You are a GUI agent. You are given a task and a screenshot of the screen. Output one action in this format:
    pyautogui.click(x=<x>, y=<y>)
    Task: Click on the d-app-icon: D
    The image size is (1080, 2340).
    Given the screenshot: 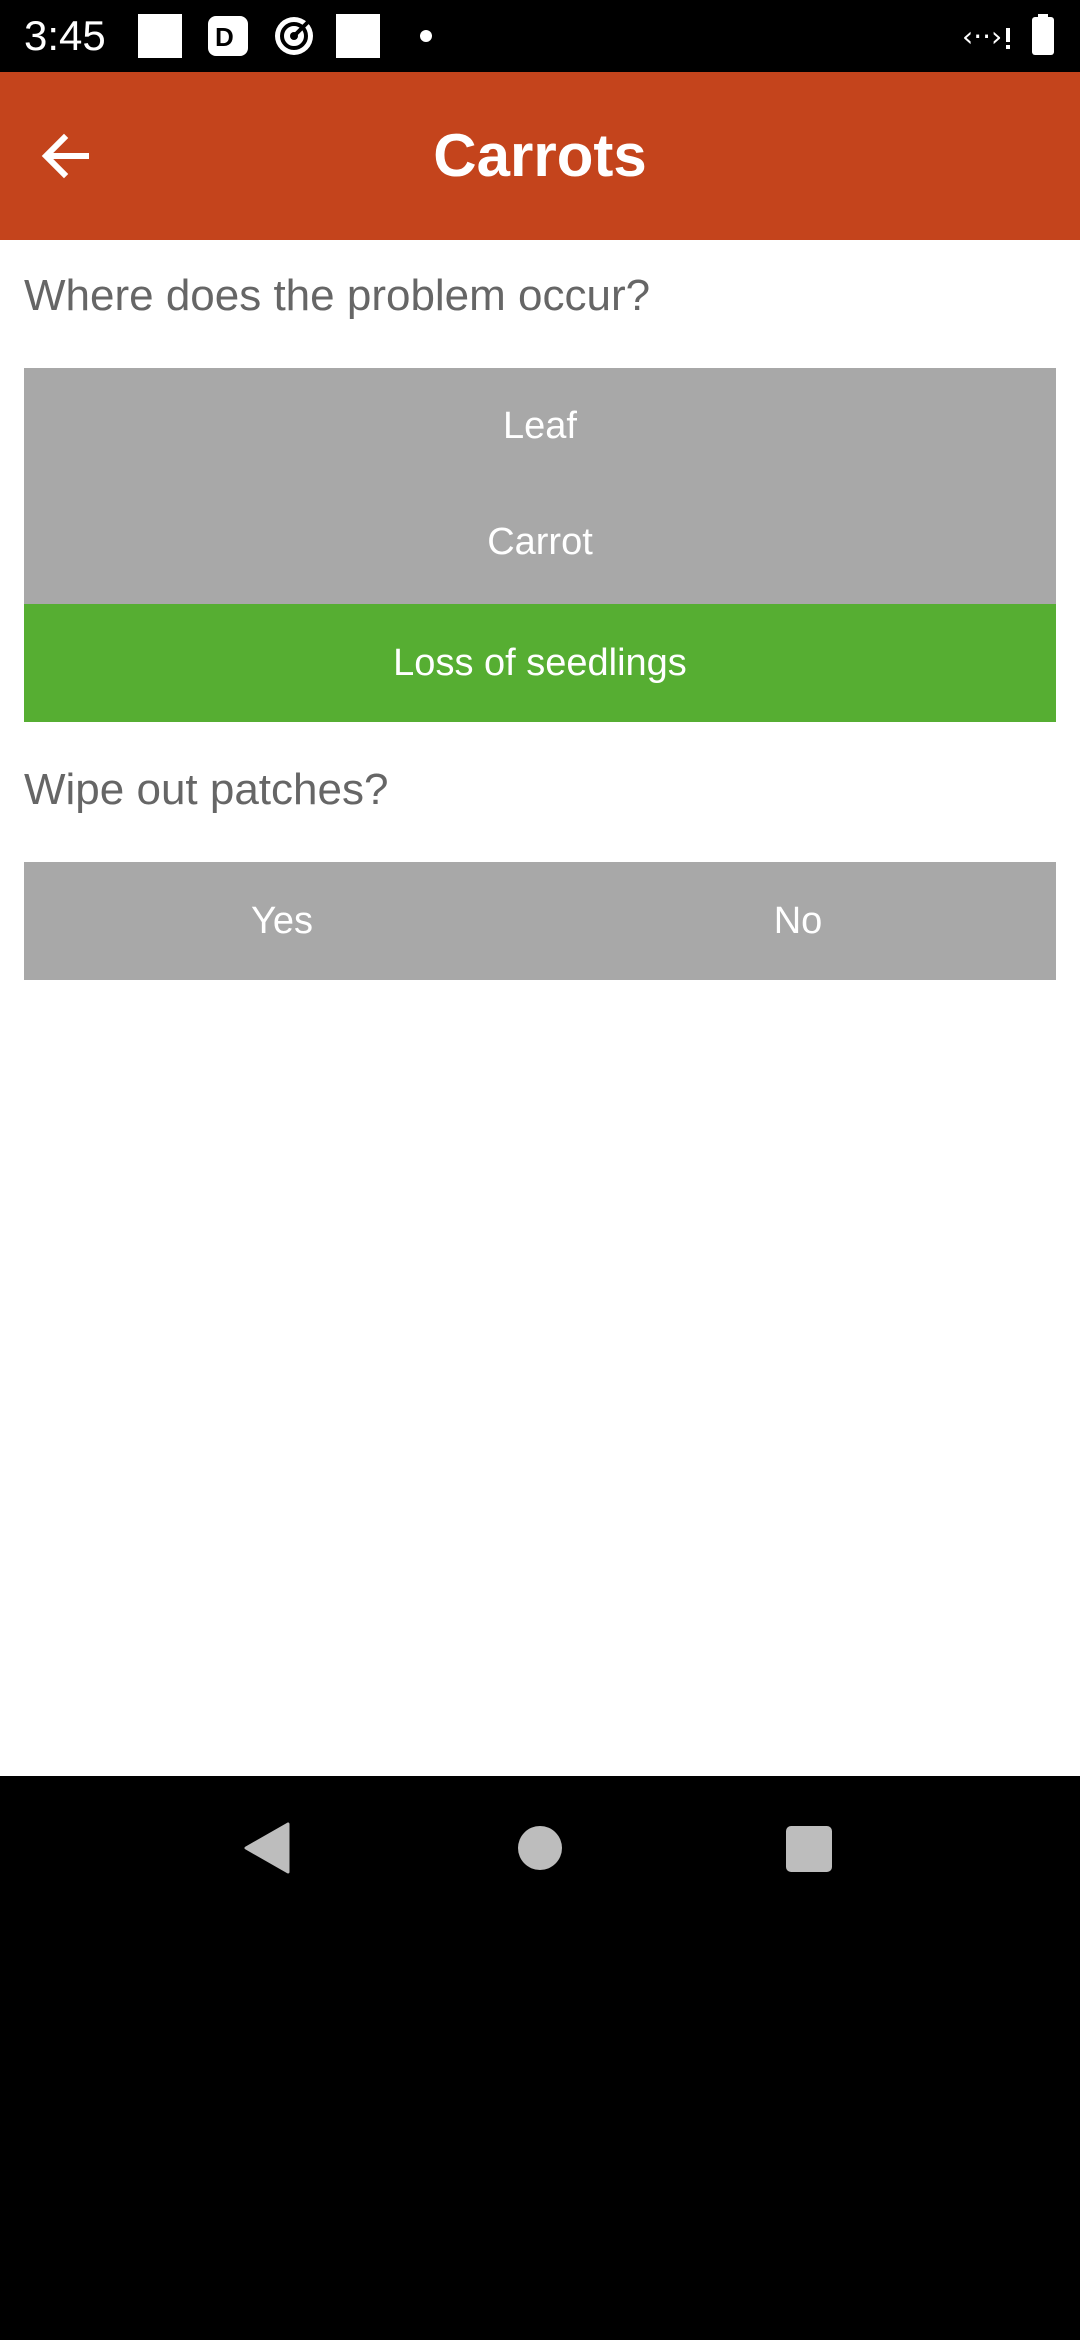 What is the action you would take?
    pyautogui.click(x=228, y=36)
    